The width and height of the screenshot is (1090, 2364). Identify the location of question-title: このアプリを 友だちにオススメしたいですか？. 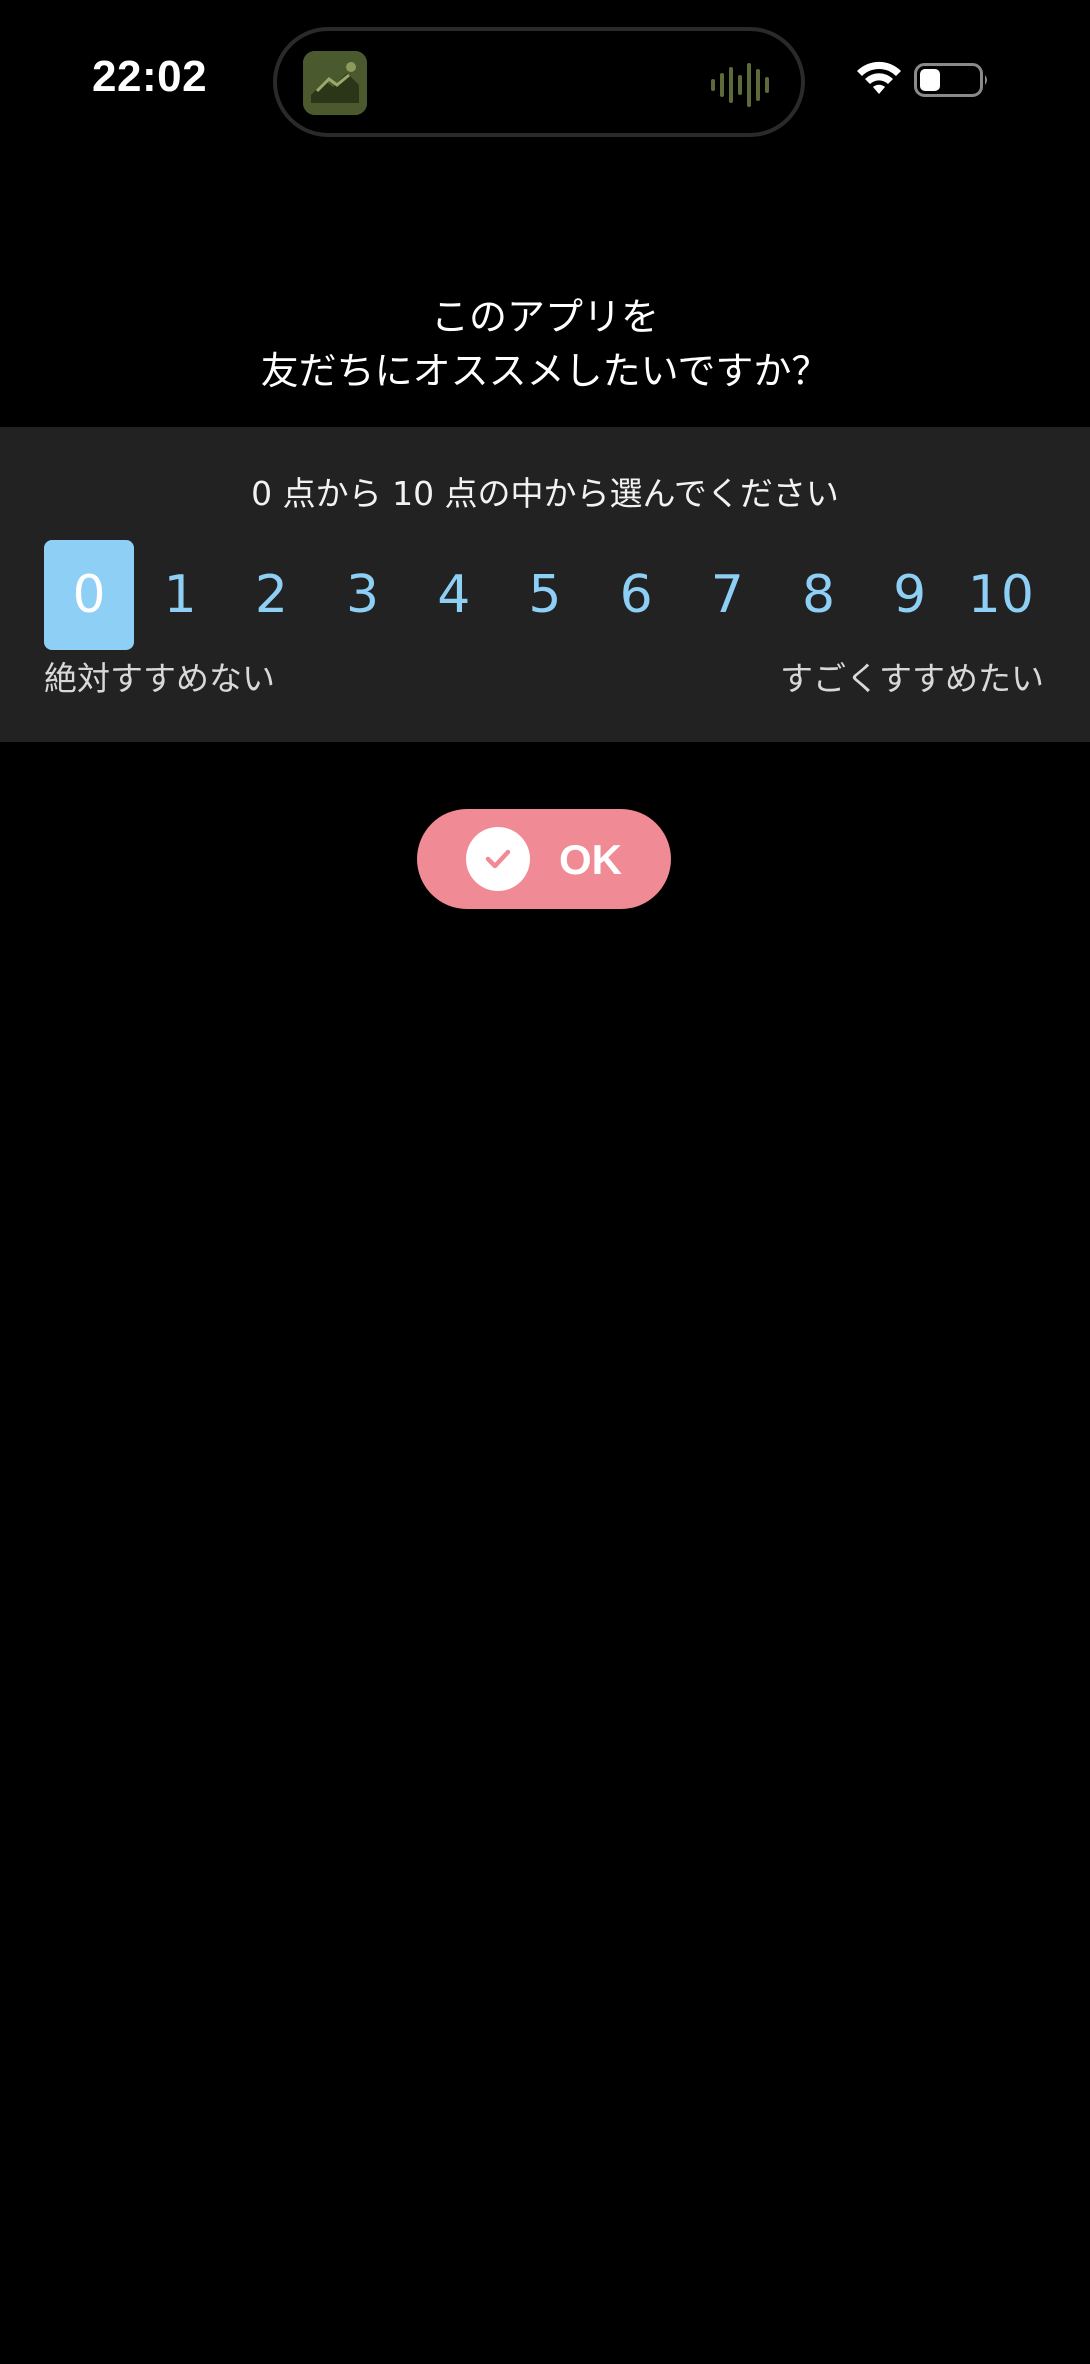
(545, 344).